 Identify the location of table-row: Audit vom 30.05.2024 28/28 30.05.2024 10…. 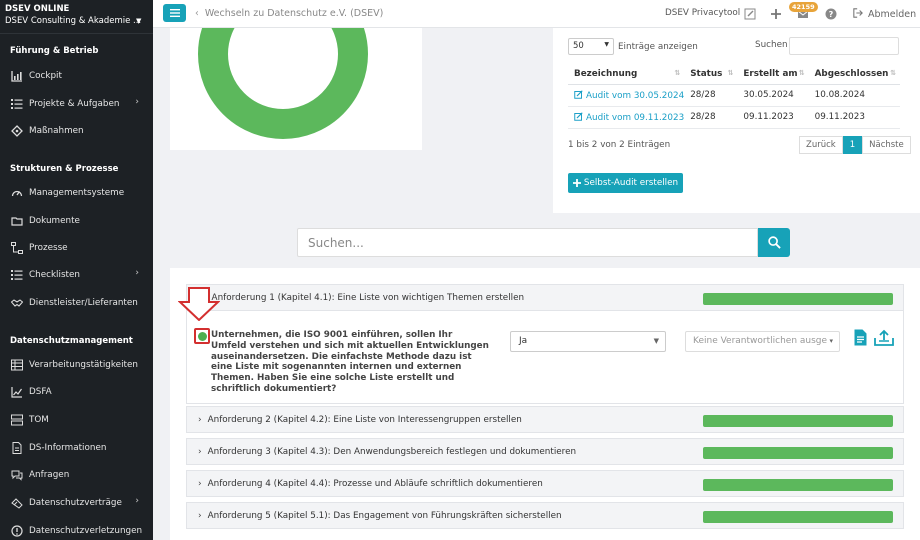
(734, 95).